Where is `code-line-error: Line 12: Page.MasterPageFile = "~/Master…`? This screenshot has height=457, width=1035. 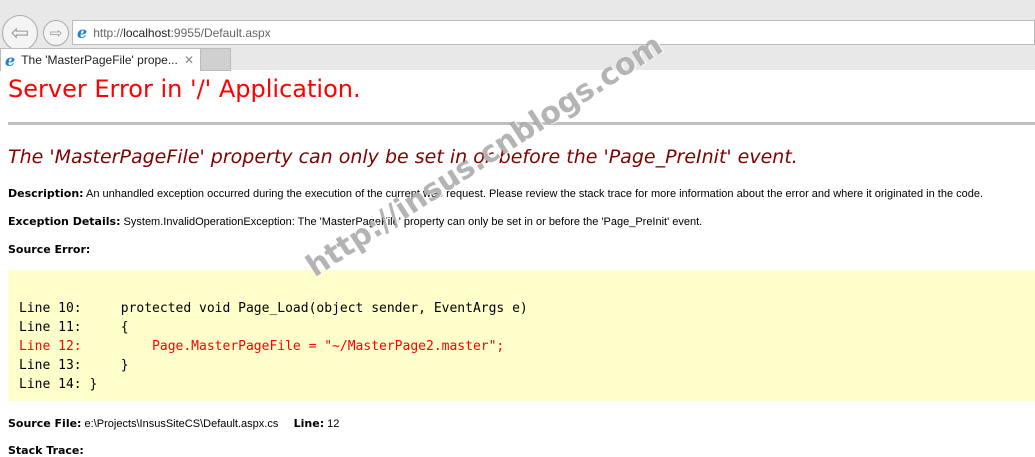 code-line-error: Line 12: Page.MasterPageFile = "~/Master… is located at coordinates (262, 346).